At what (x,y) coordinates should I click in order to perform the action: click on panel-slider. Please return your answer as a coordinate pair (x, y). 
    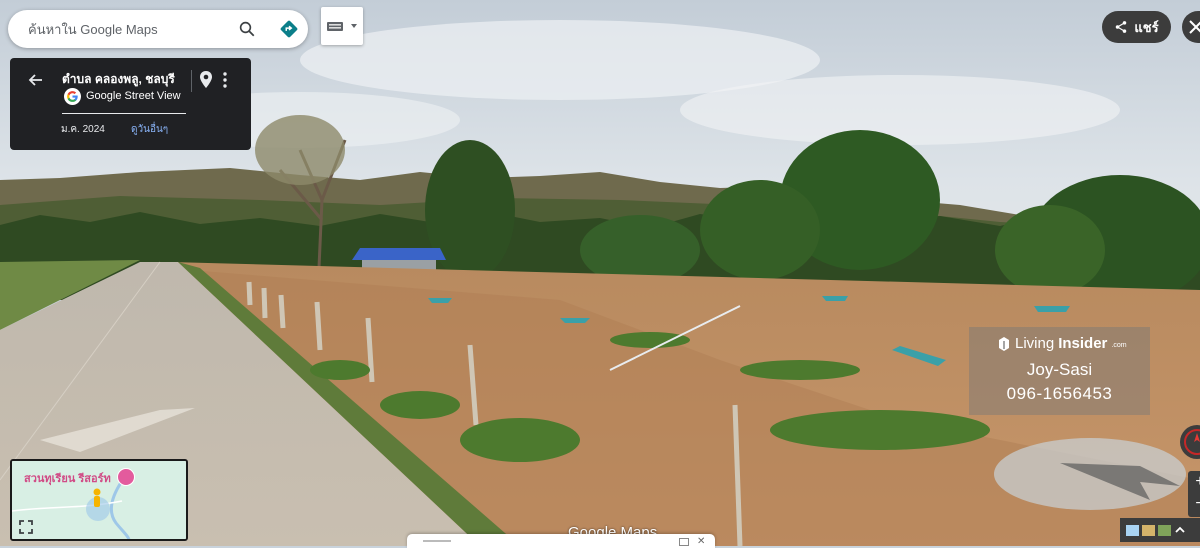
    Looking at the image, I should click on (437, 541).